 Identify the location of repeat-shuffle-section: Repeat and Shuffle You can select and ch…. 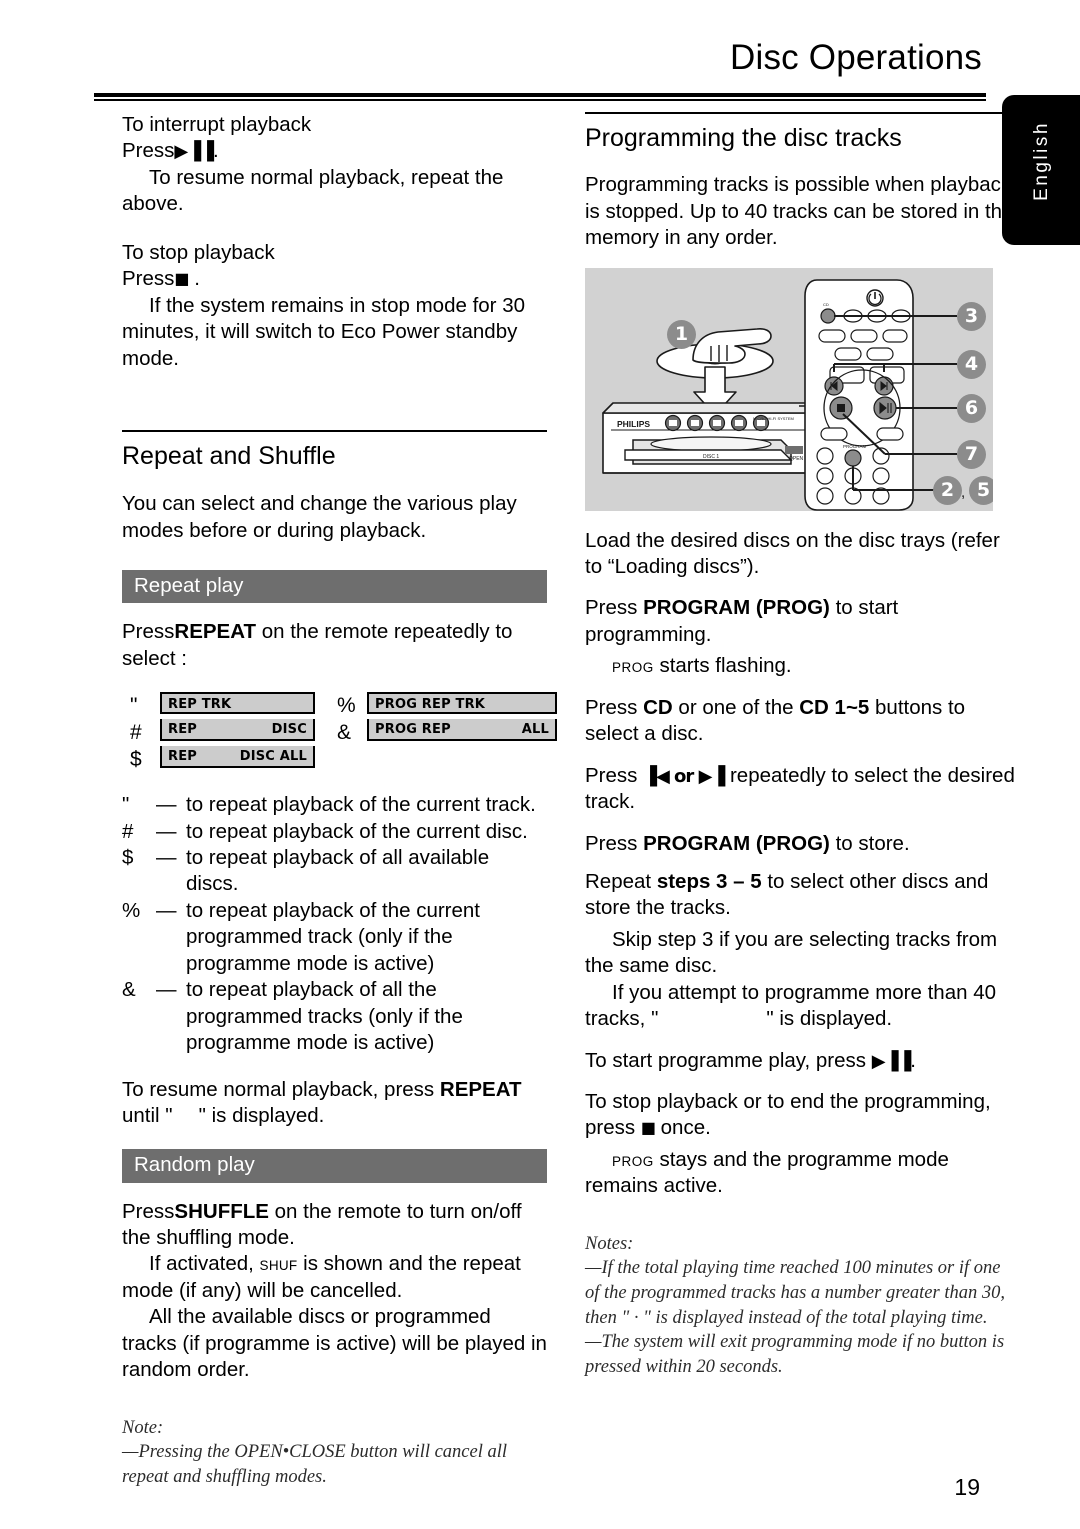
(334, 486).